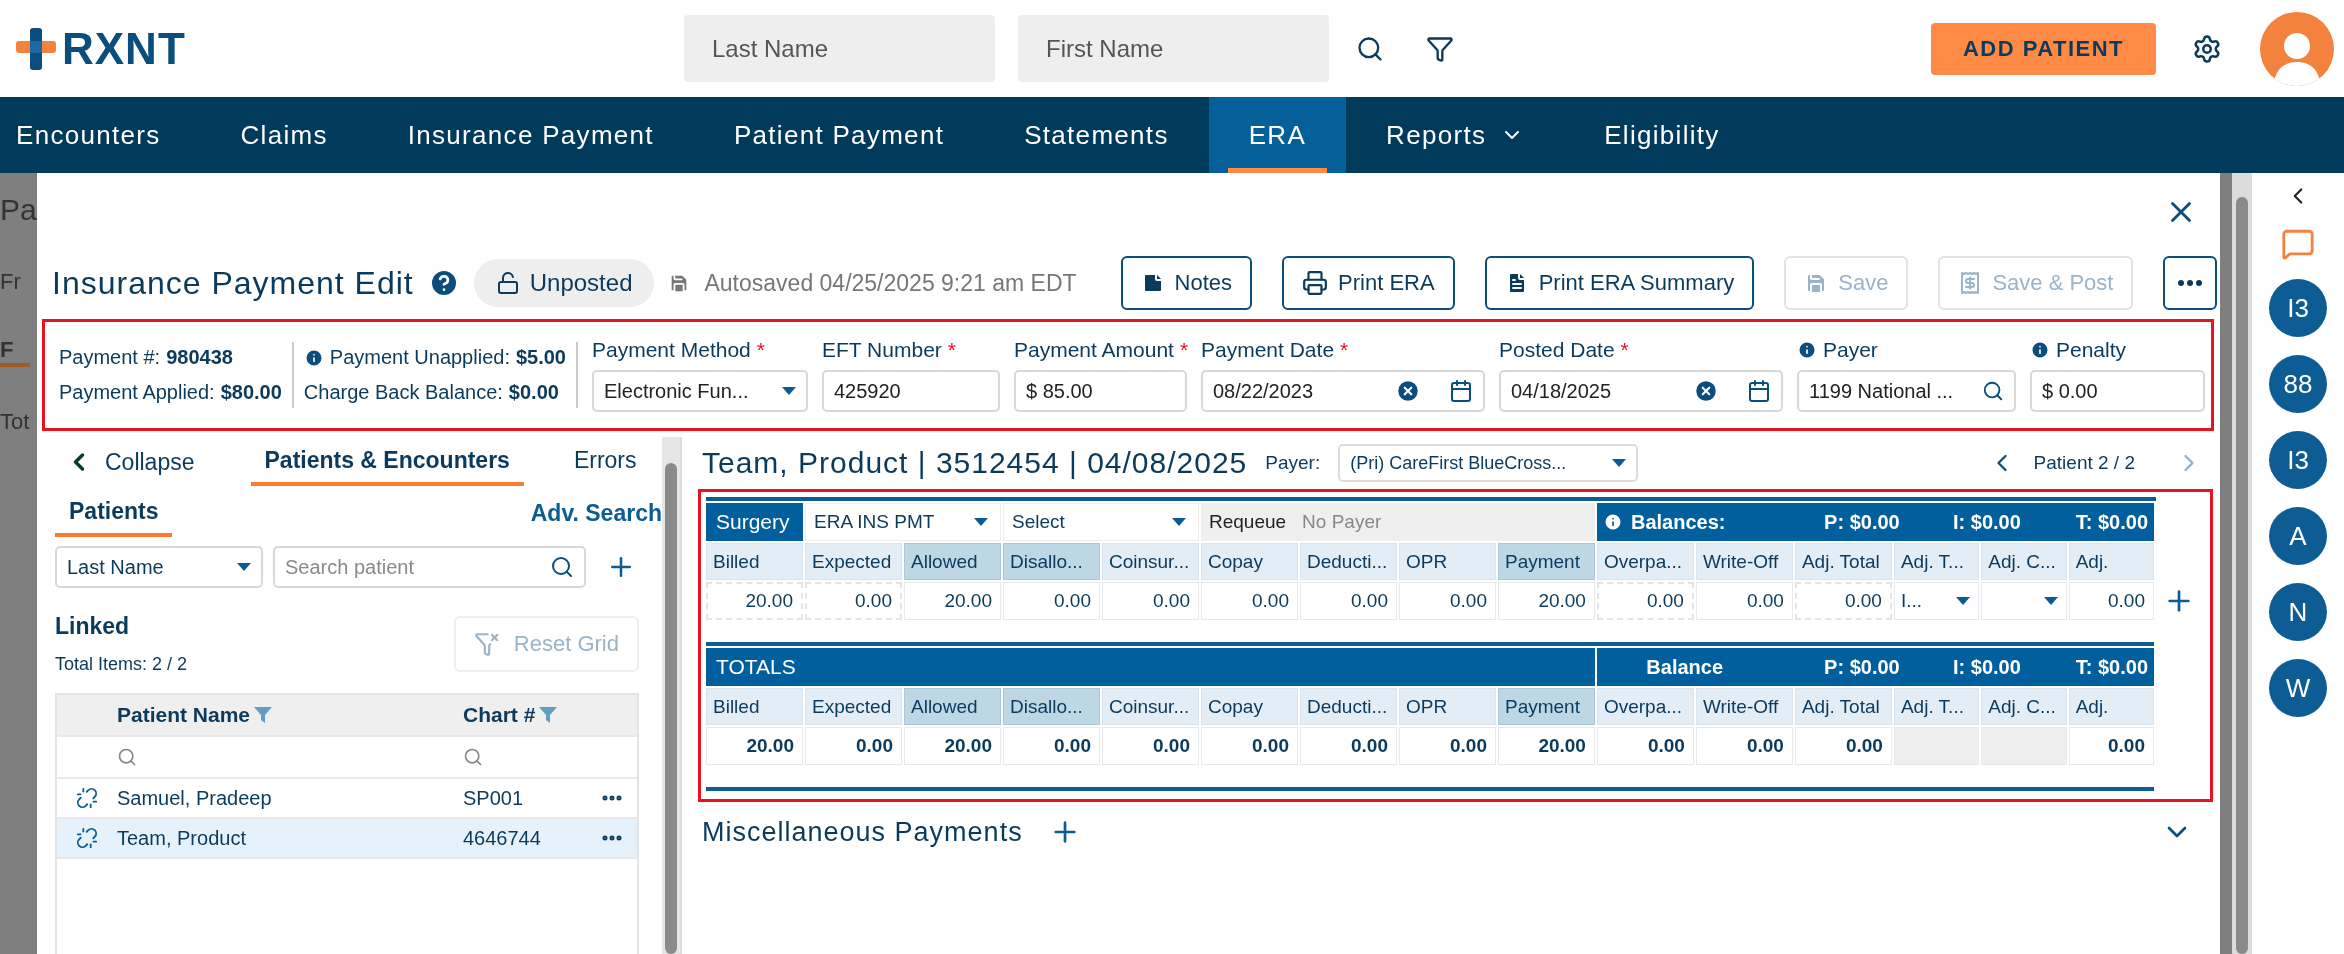  What do you see at coordinates (530, 135) in the screenshot?
I see `nav-tab: Insurance Payment` at bounding box center [530, 135].